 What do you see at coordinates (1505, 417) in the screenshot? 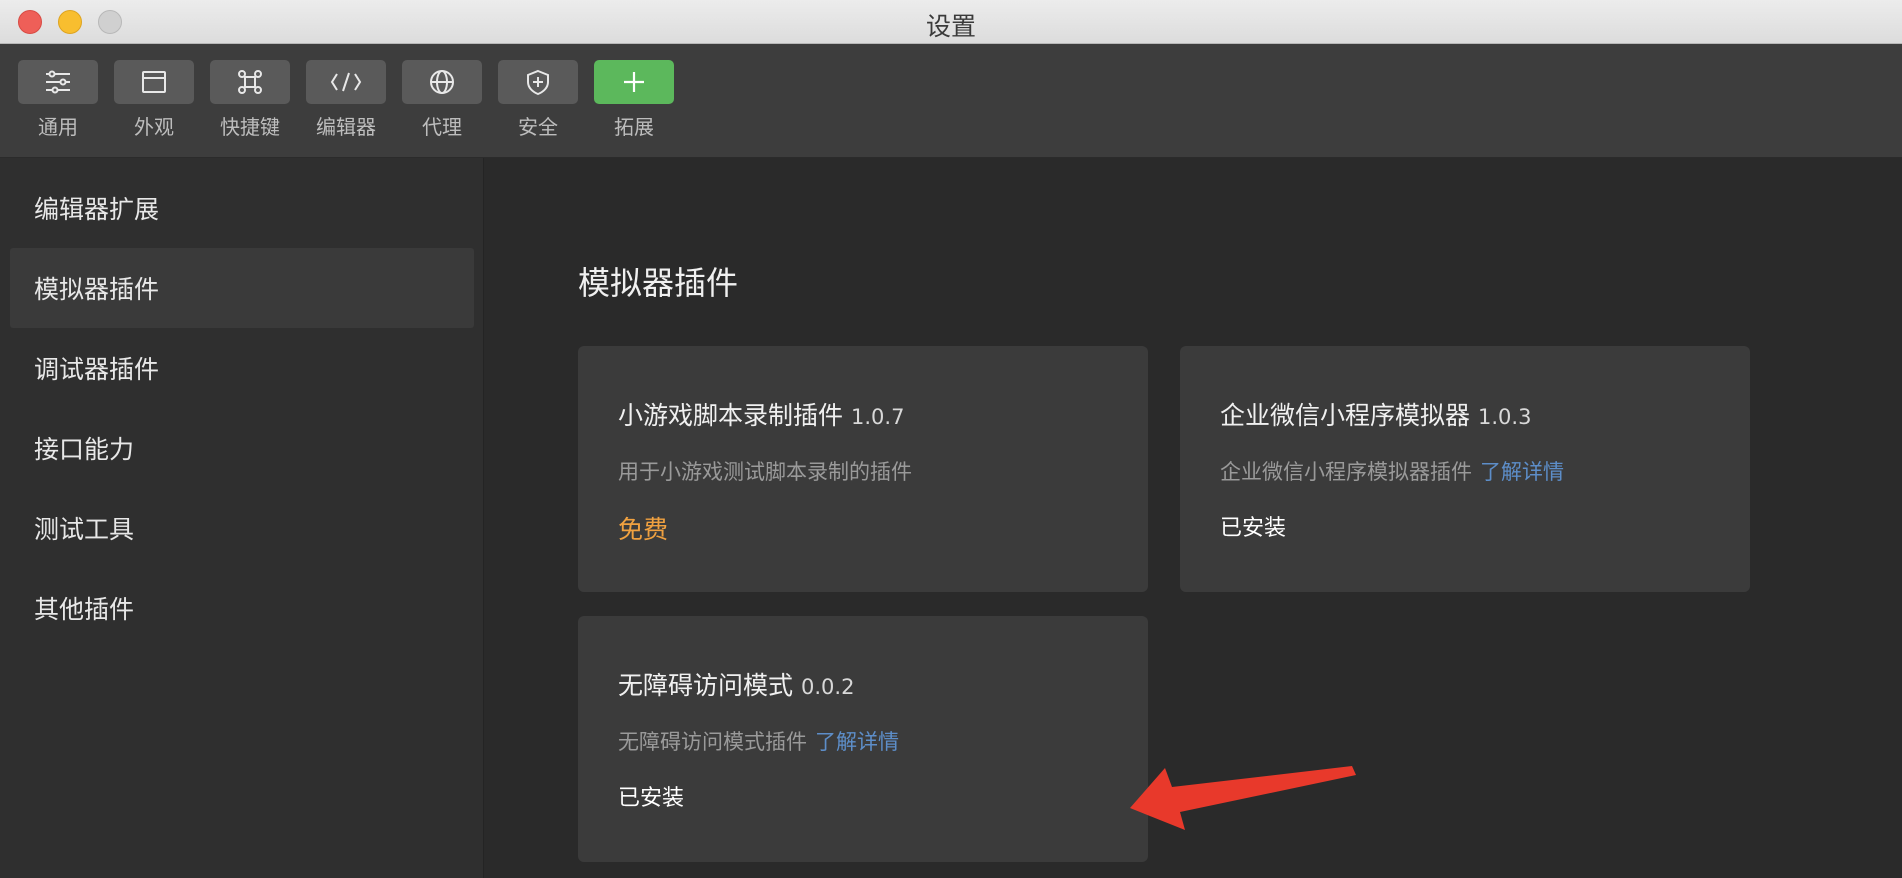
I see `plugin-version: 1.0.3` at bounding box center [1505, 417].